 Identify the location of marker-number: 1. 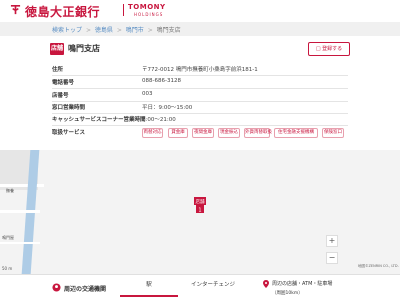
(199, 211).